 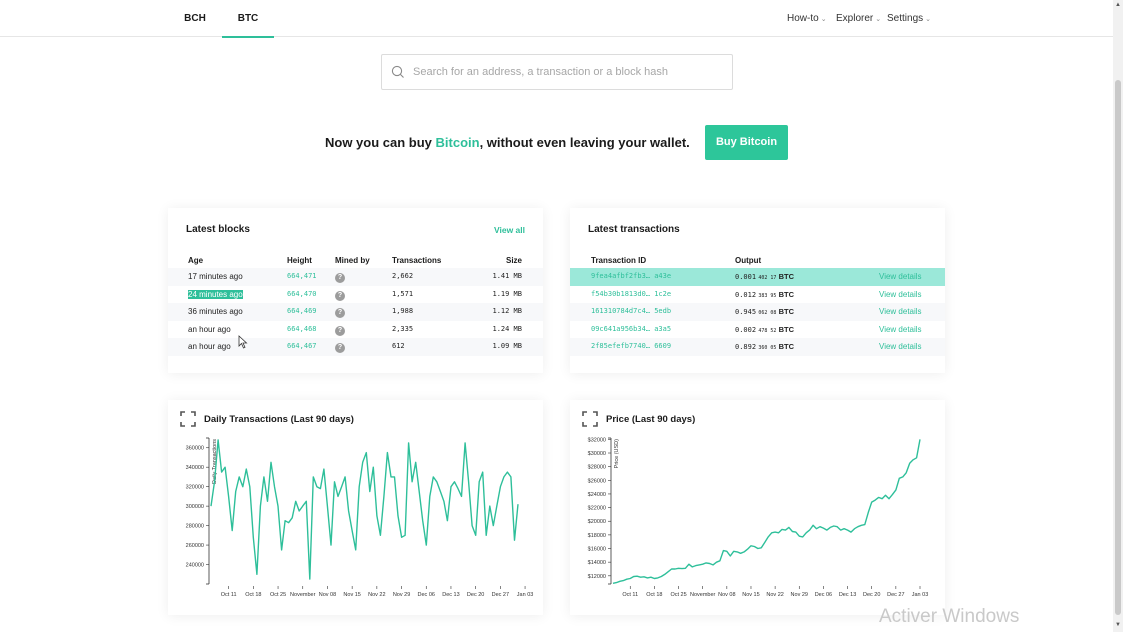 What do you see at coordinates (597, 454) in the screenshot?
I see `y-tick-label: $30000` at bounding box center [597, 454].